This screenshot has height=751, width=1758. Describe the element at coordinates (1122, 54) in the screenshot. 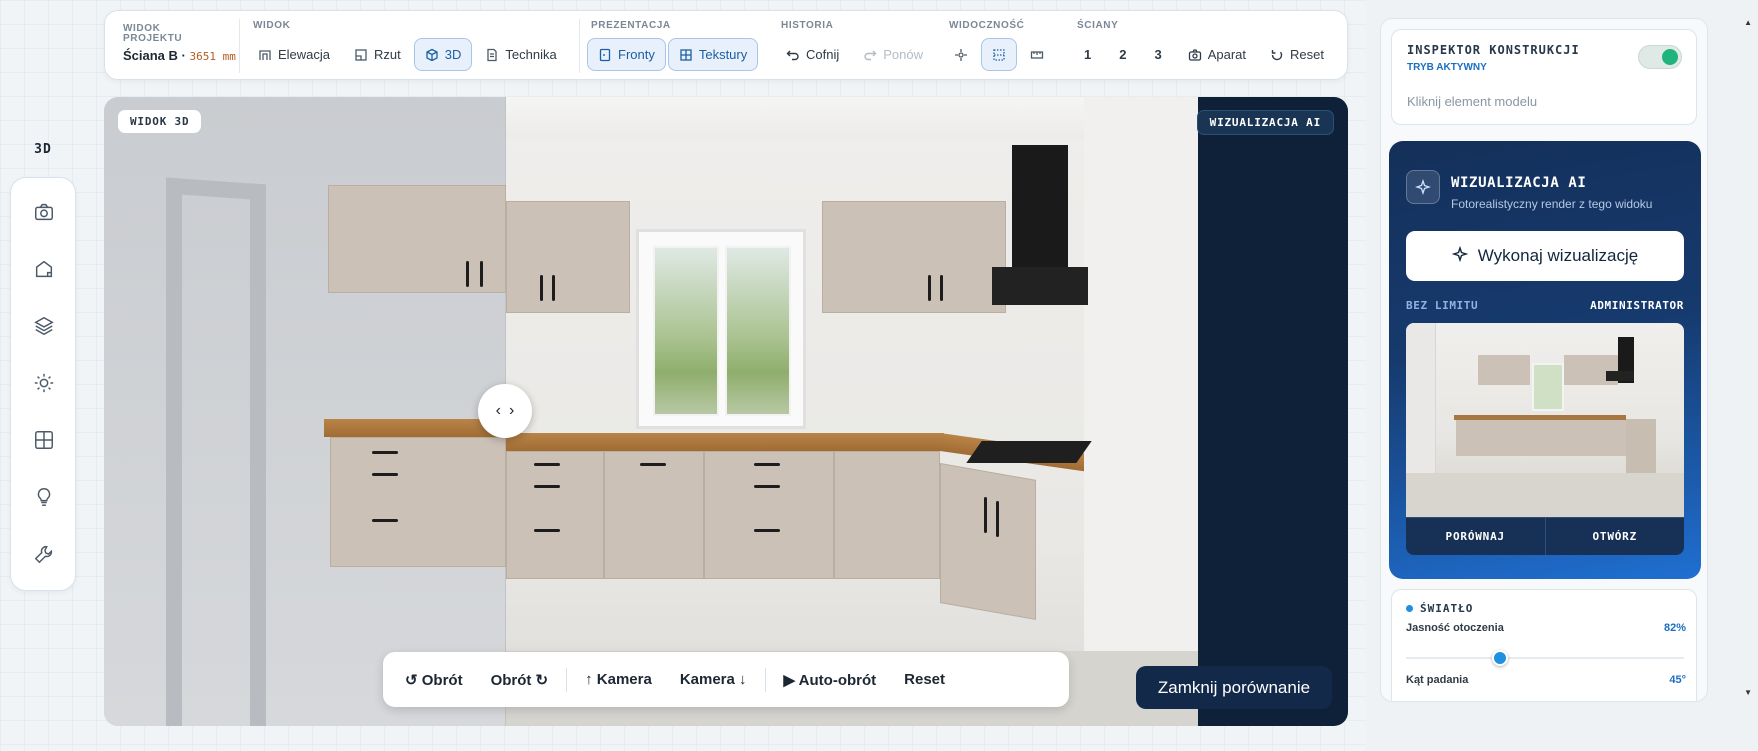

I see `wall-2-button: 2` at that location.